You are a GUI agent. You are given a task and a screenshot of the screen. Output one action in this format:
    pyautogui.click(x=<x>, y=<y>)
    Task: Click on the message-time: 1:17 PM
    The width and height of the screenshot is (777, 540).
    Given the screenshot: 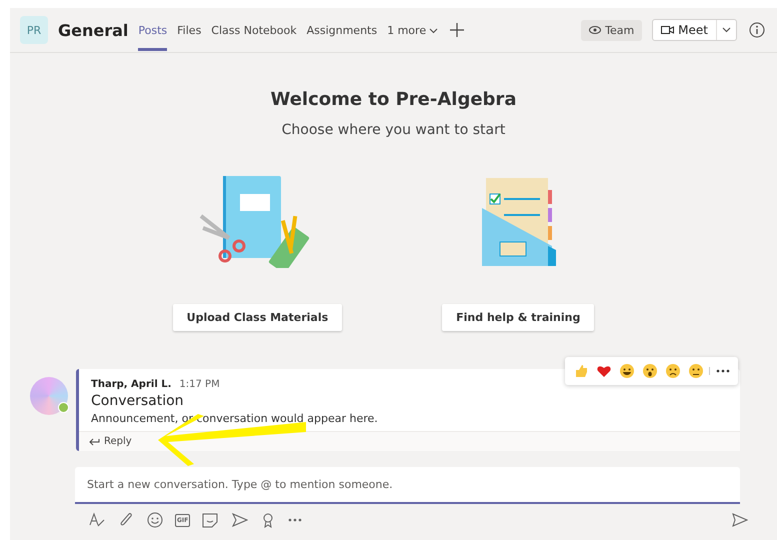 What is the action you would take?
    pyautogui.click(x=199, y=384)
    